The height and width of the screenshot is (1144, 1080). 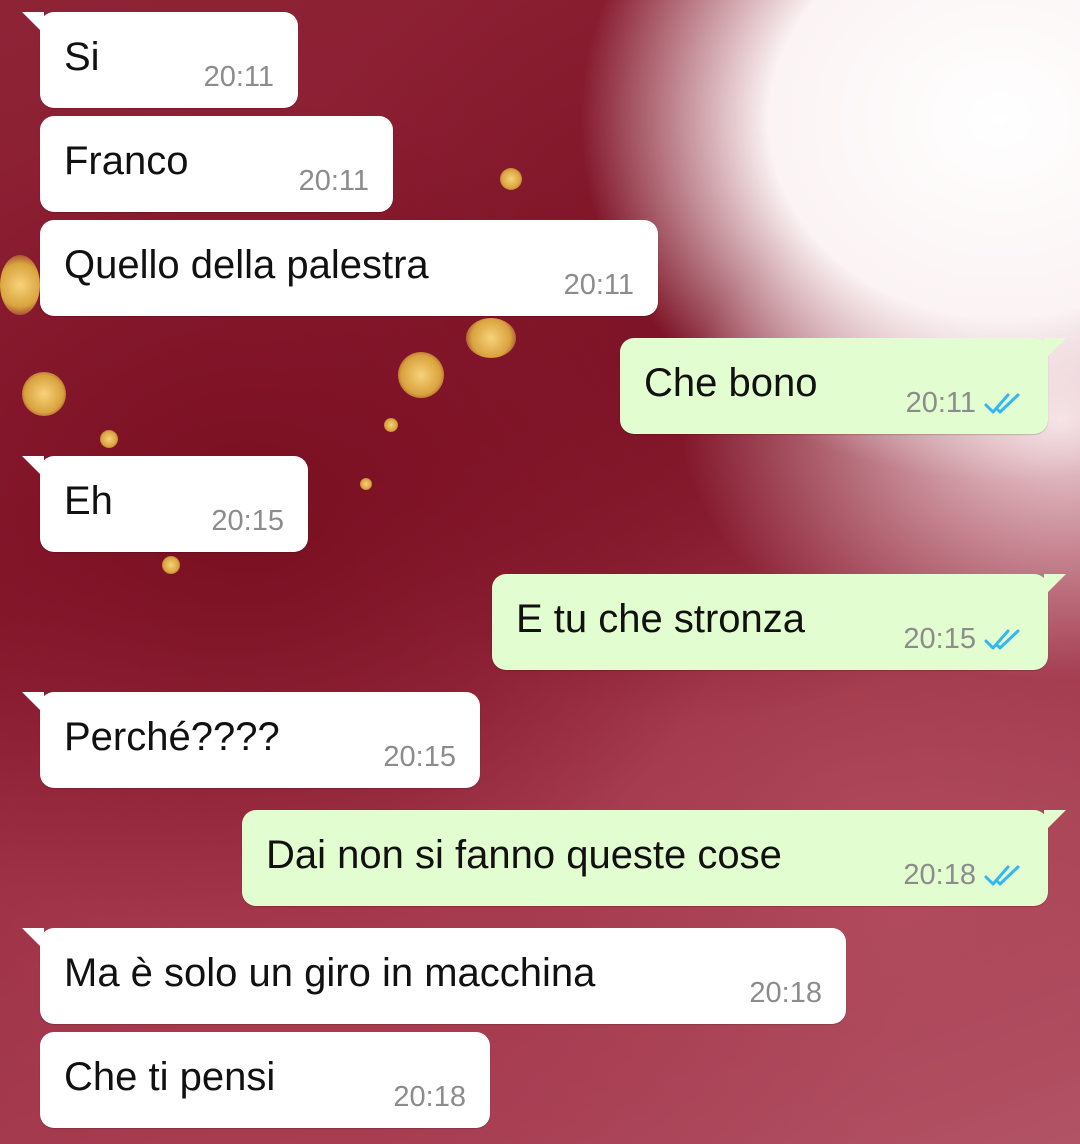 I want to click on message-bubble-incoming: Franco 20:11, so click(x=216, y=164).